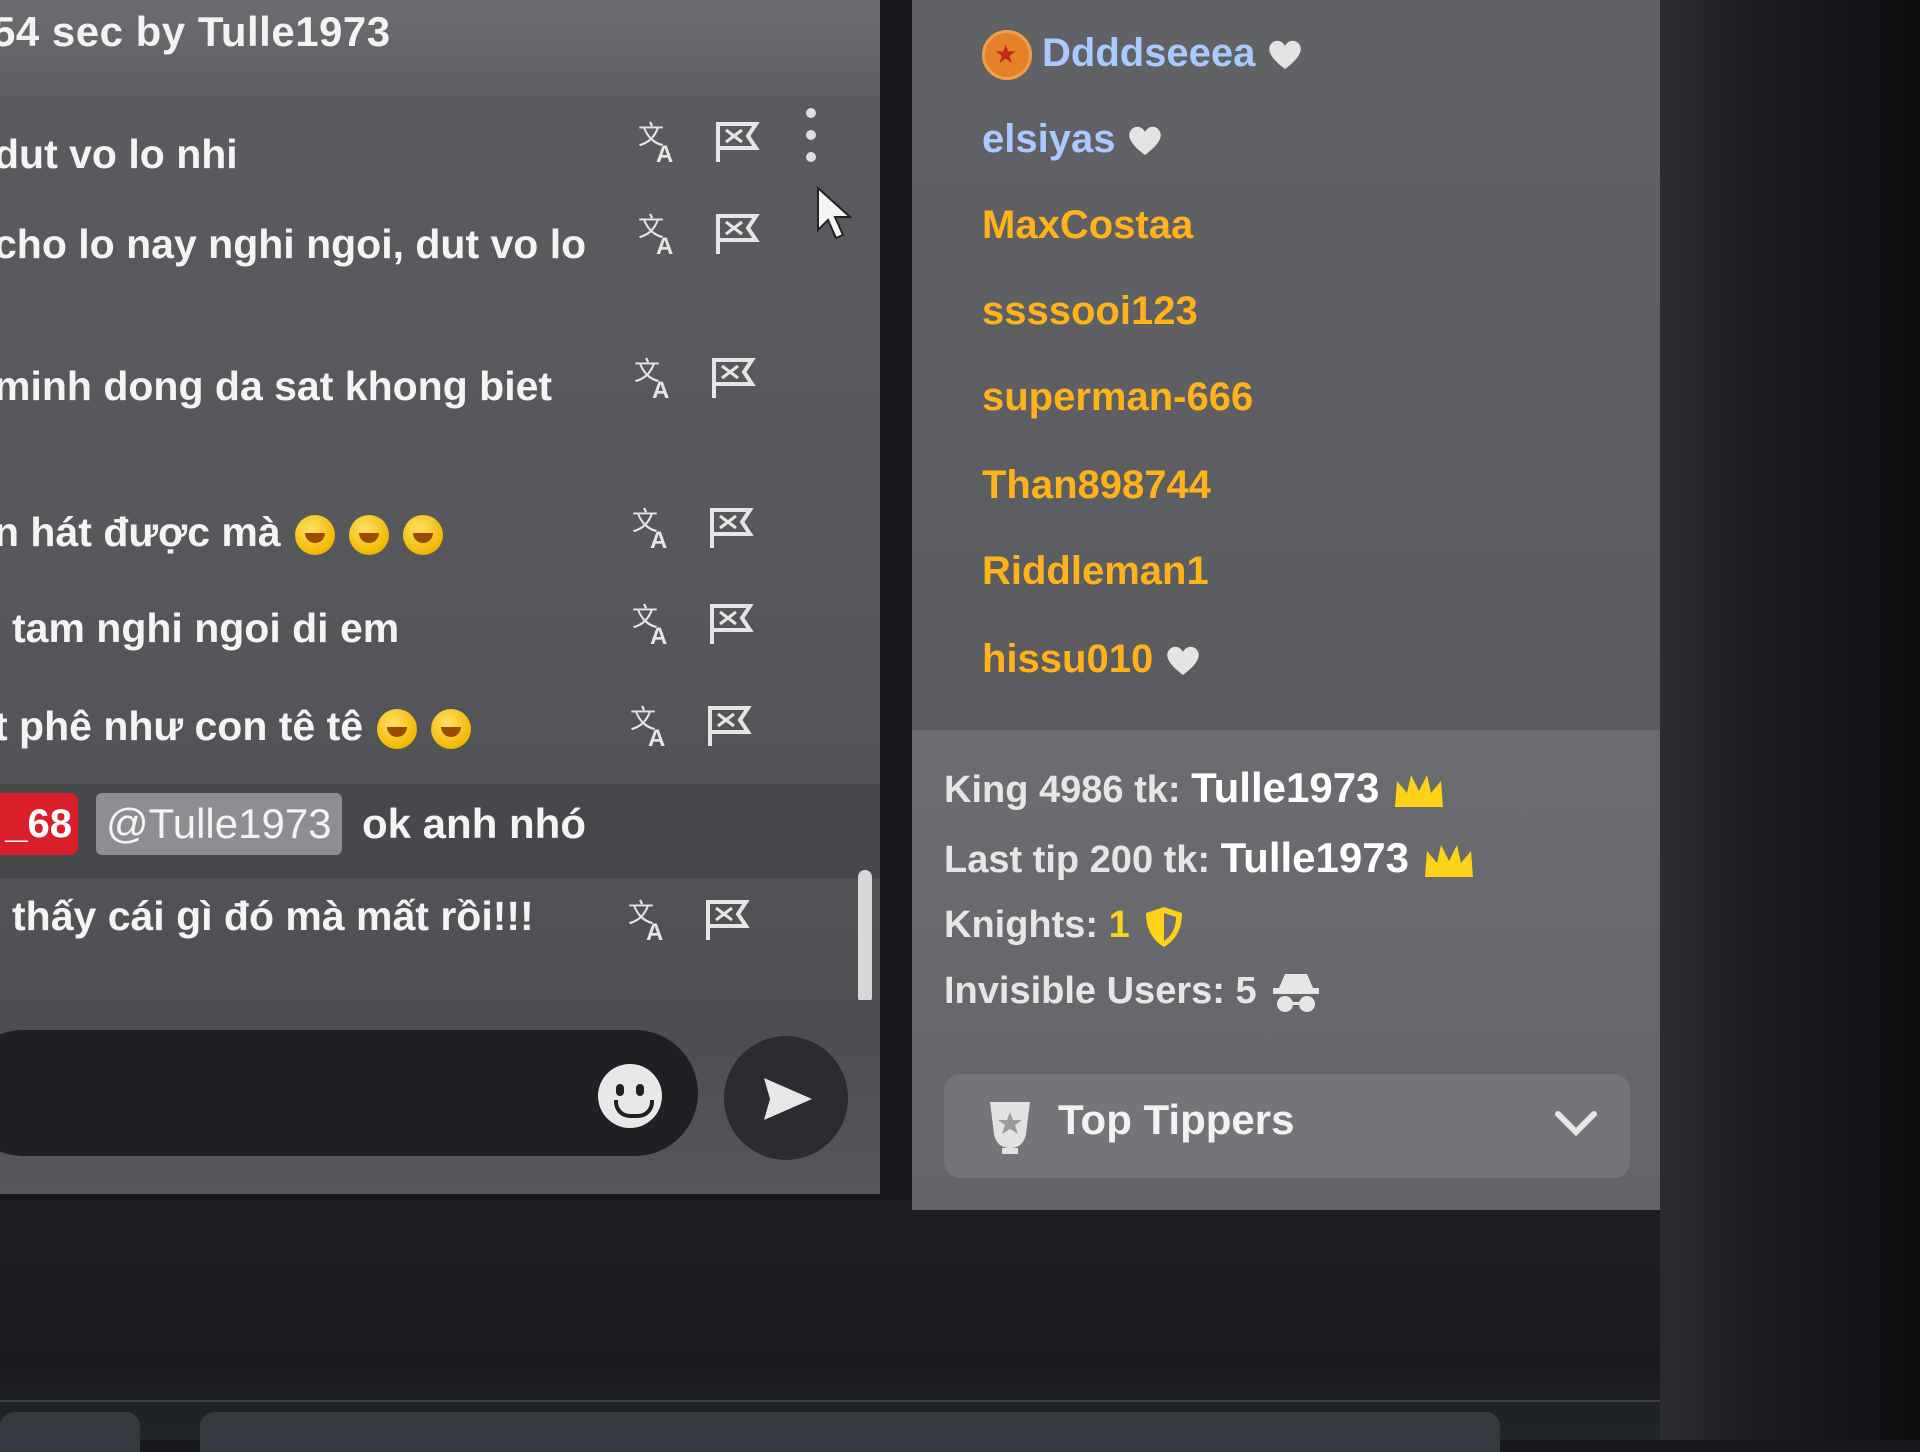  What do you see at coordinates (1062, 790) in the screenshot?
I see `king-label: King 4986 tk:` at bounding box center [1062, 790].